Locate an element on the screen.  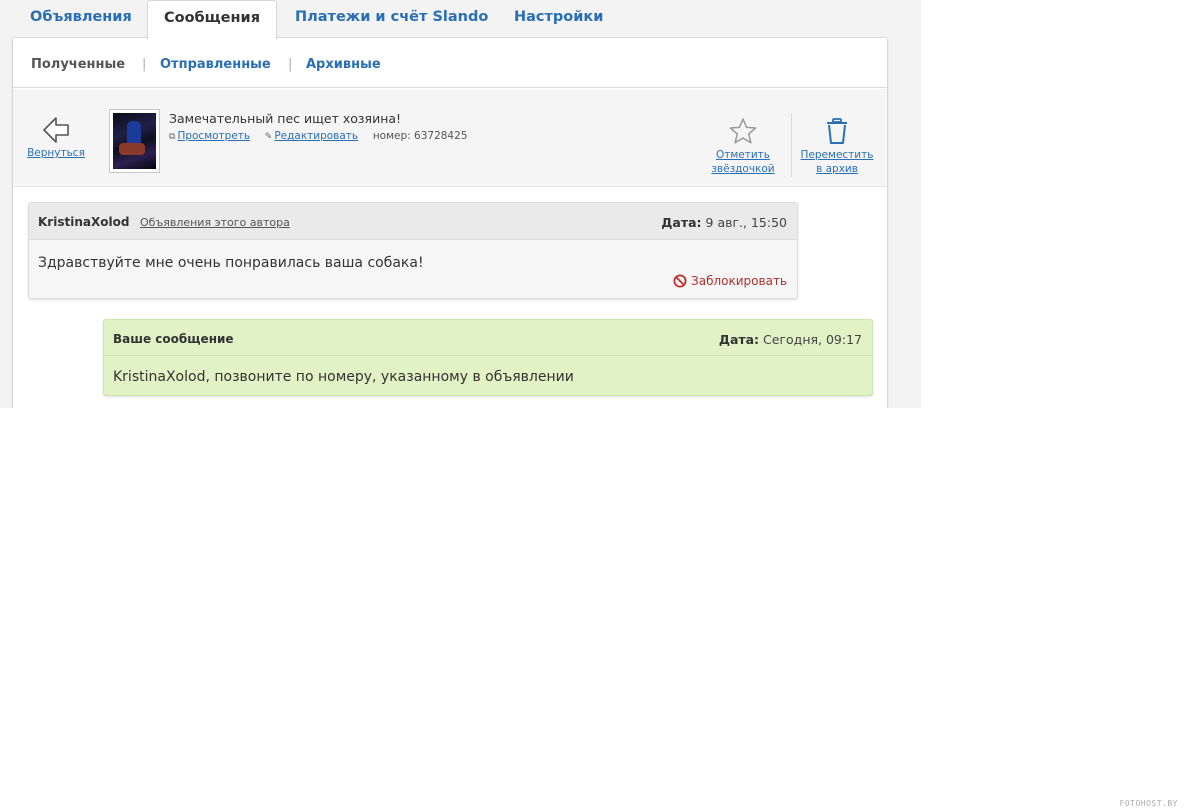
ad-thumbnail is located at coordinates (134, 141).